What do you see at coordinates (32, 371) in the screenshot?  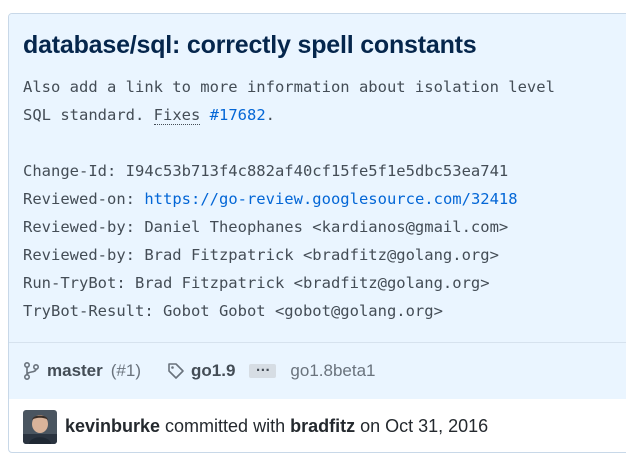 I see `git-branch-icon` at bounding box center [32, 371].